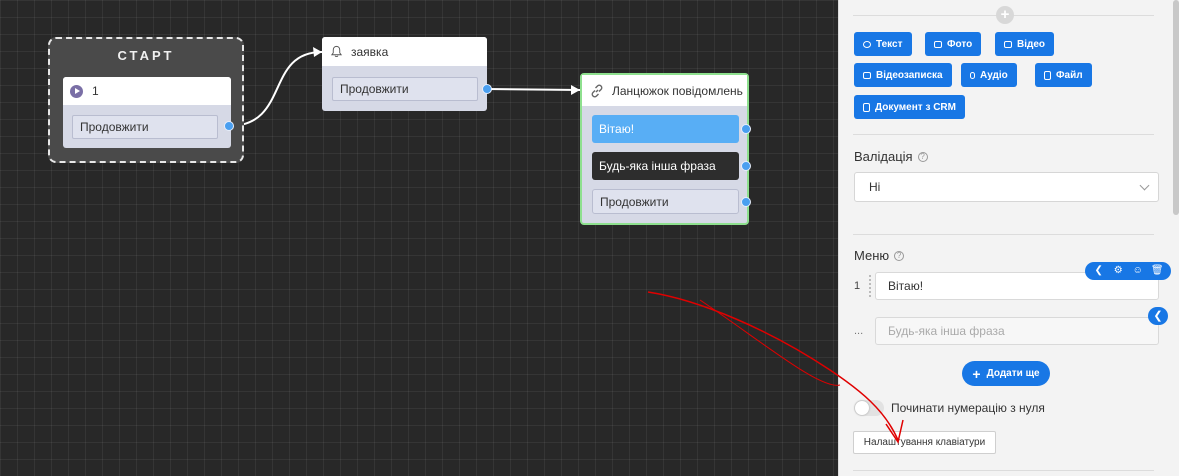  I want to click on validation-select: Ні, so click(1006, 187).